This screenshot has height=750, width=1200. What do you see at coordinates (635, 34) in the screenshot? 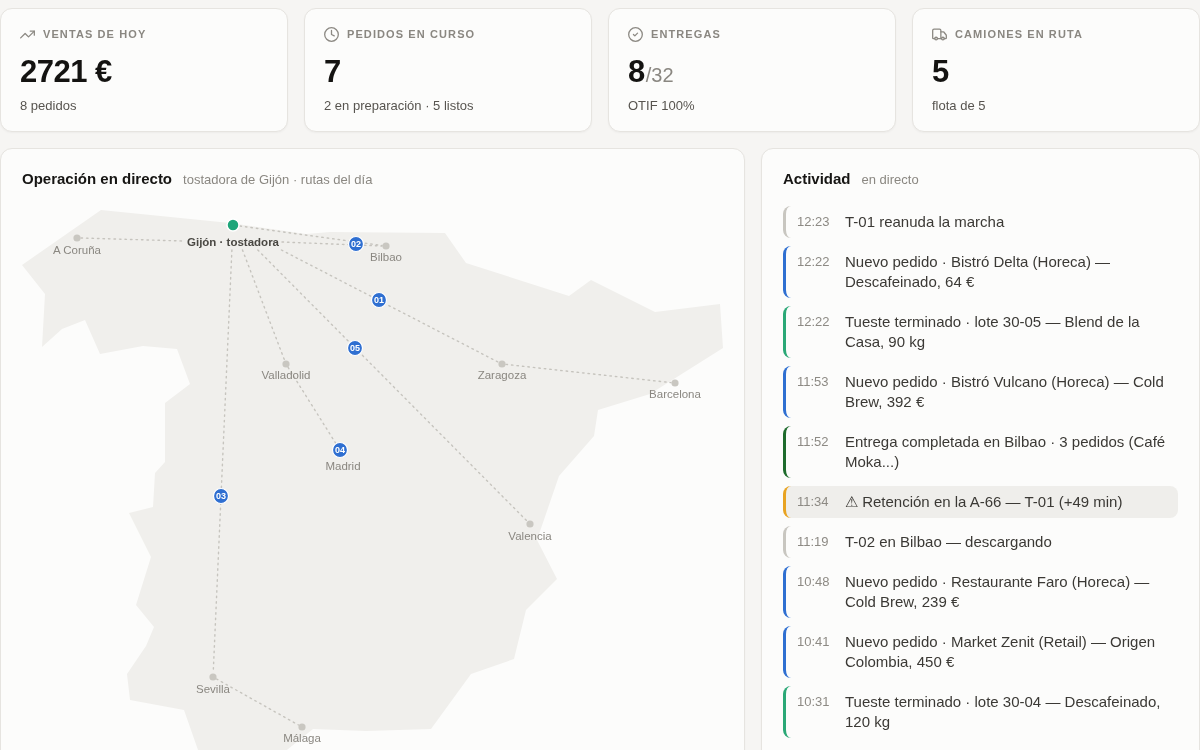
I see `check-circle-icon` at bounding box center [635, 34].